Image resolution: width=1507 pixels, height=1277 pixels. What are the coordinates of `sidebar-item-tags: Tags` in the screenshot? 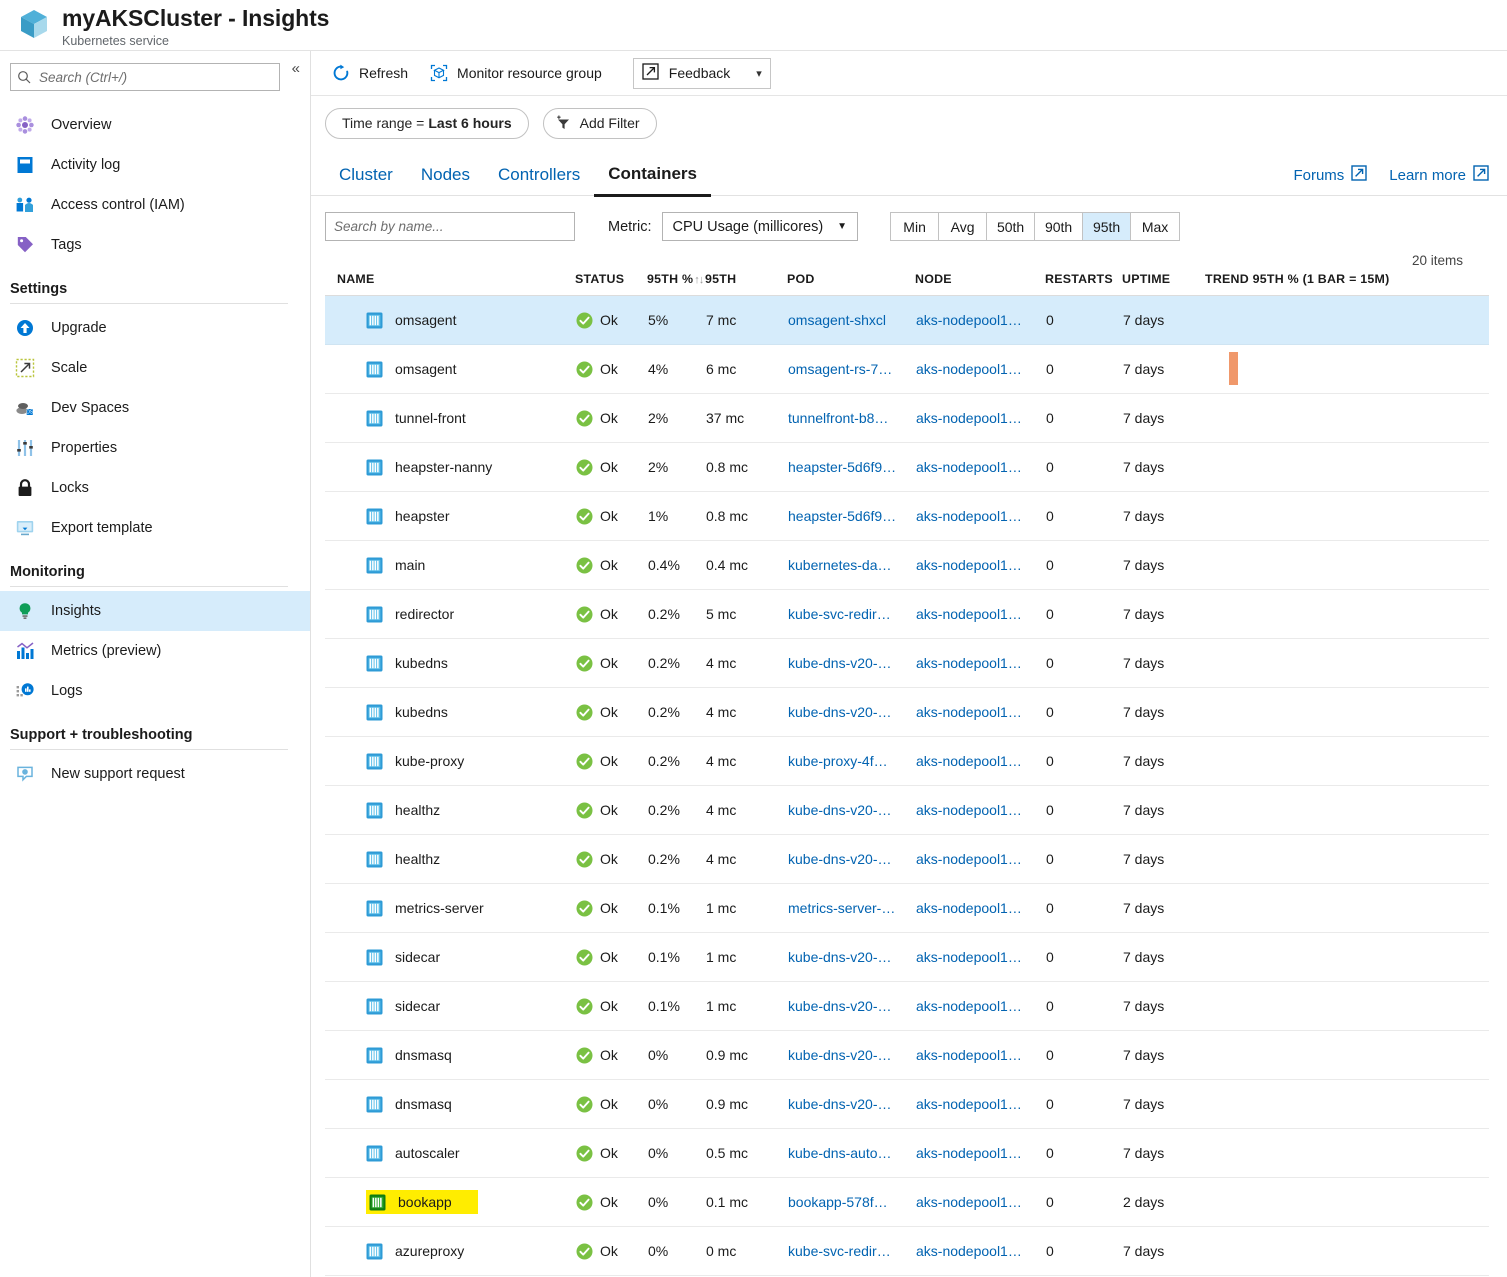 It's located at (155, 245).